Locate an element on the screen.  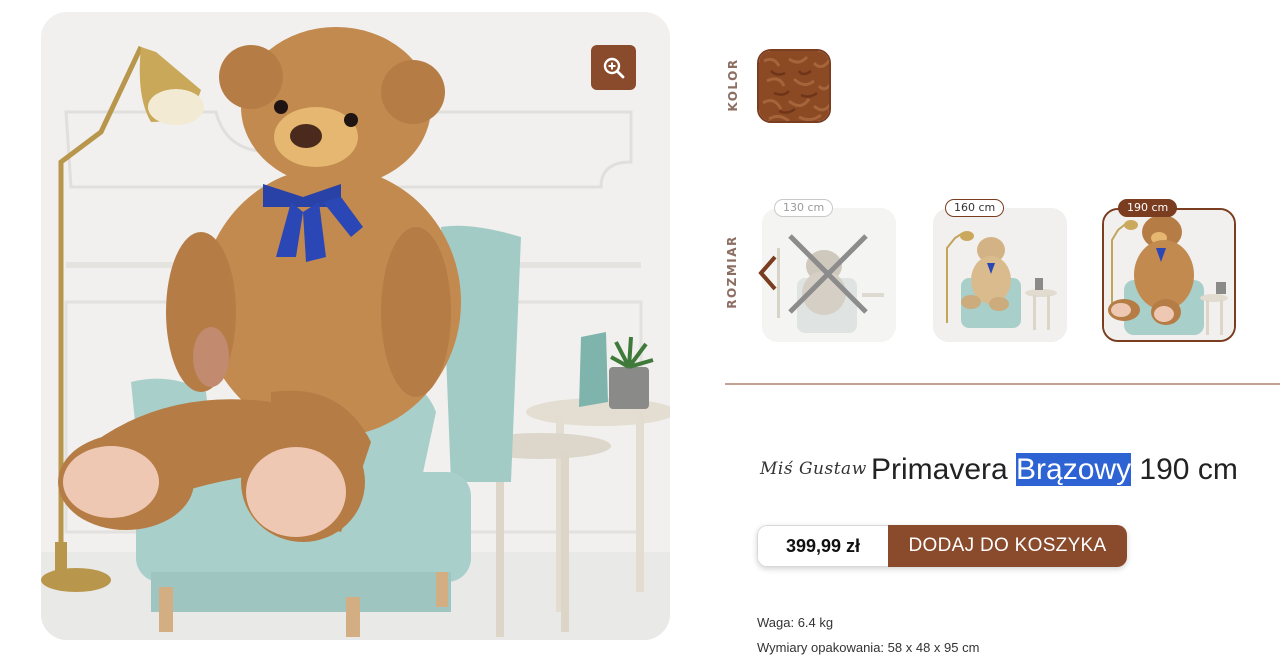
product-dimensions: Wymiary opakowania: 58 x 48 x 95 cm is located at coordinates (868, 647).